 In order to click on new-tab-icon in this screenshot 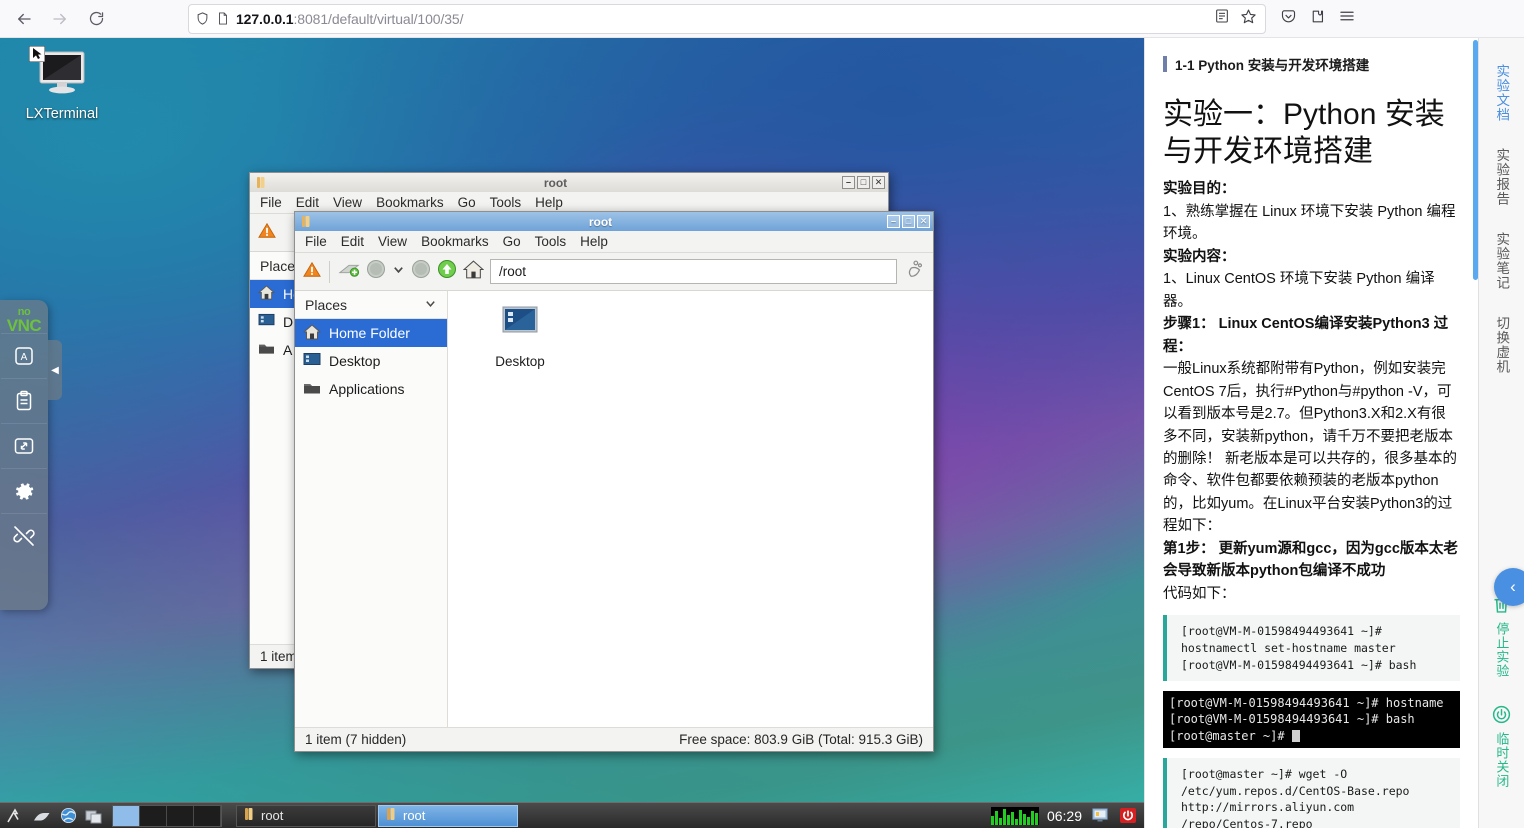, I will do `click(349, 271)`.